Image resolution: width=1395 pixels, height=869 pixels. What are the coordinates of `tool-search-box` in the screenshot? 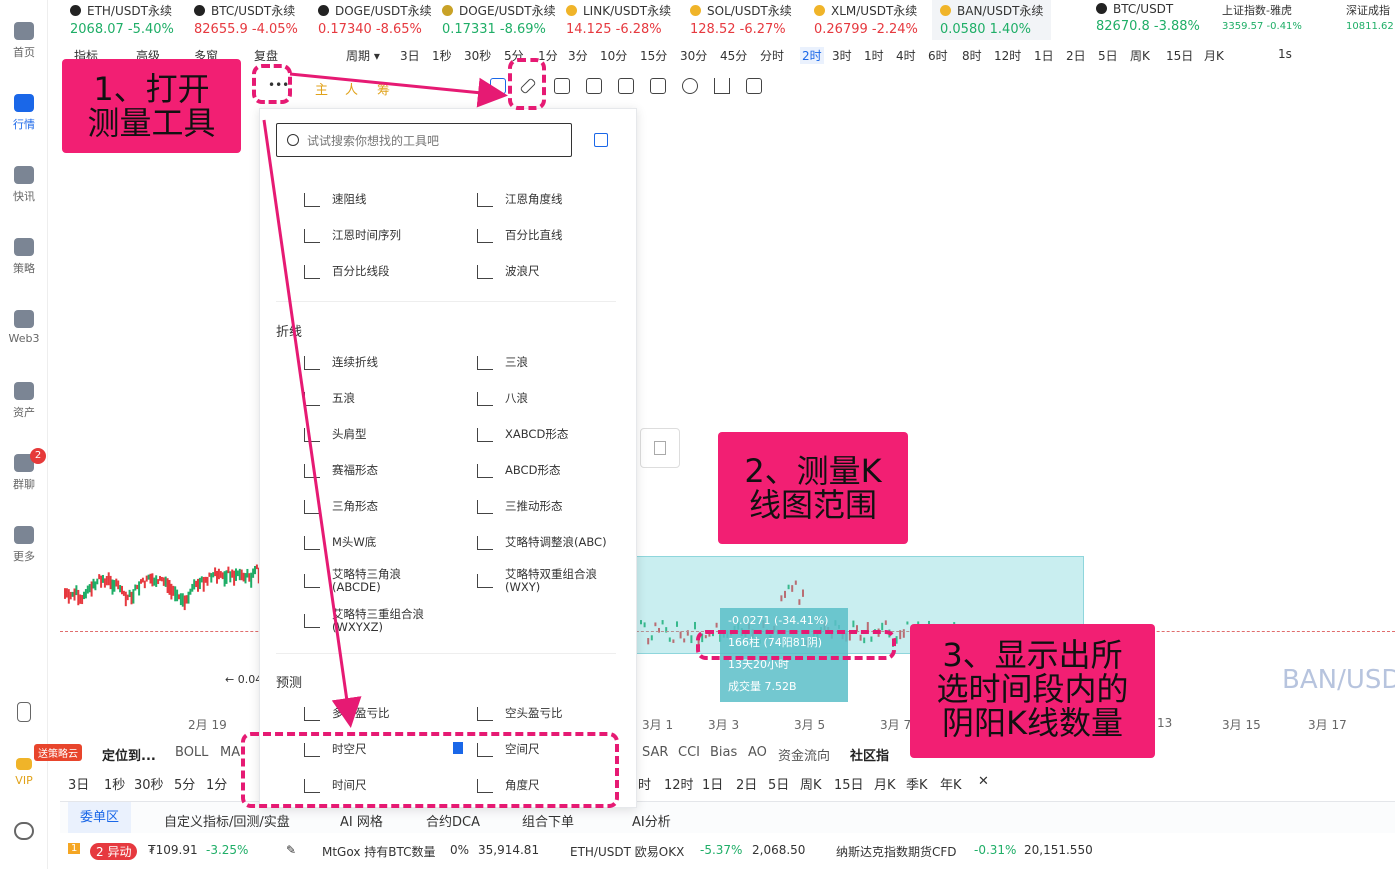 It's located at (424, 140).